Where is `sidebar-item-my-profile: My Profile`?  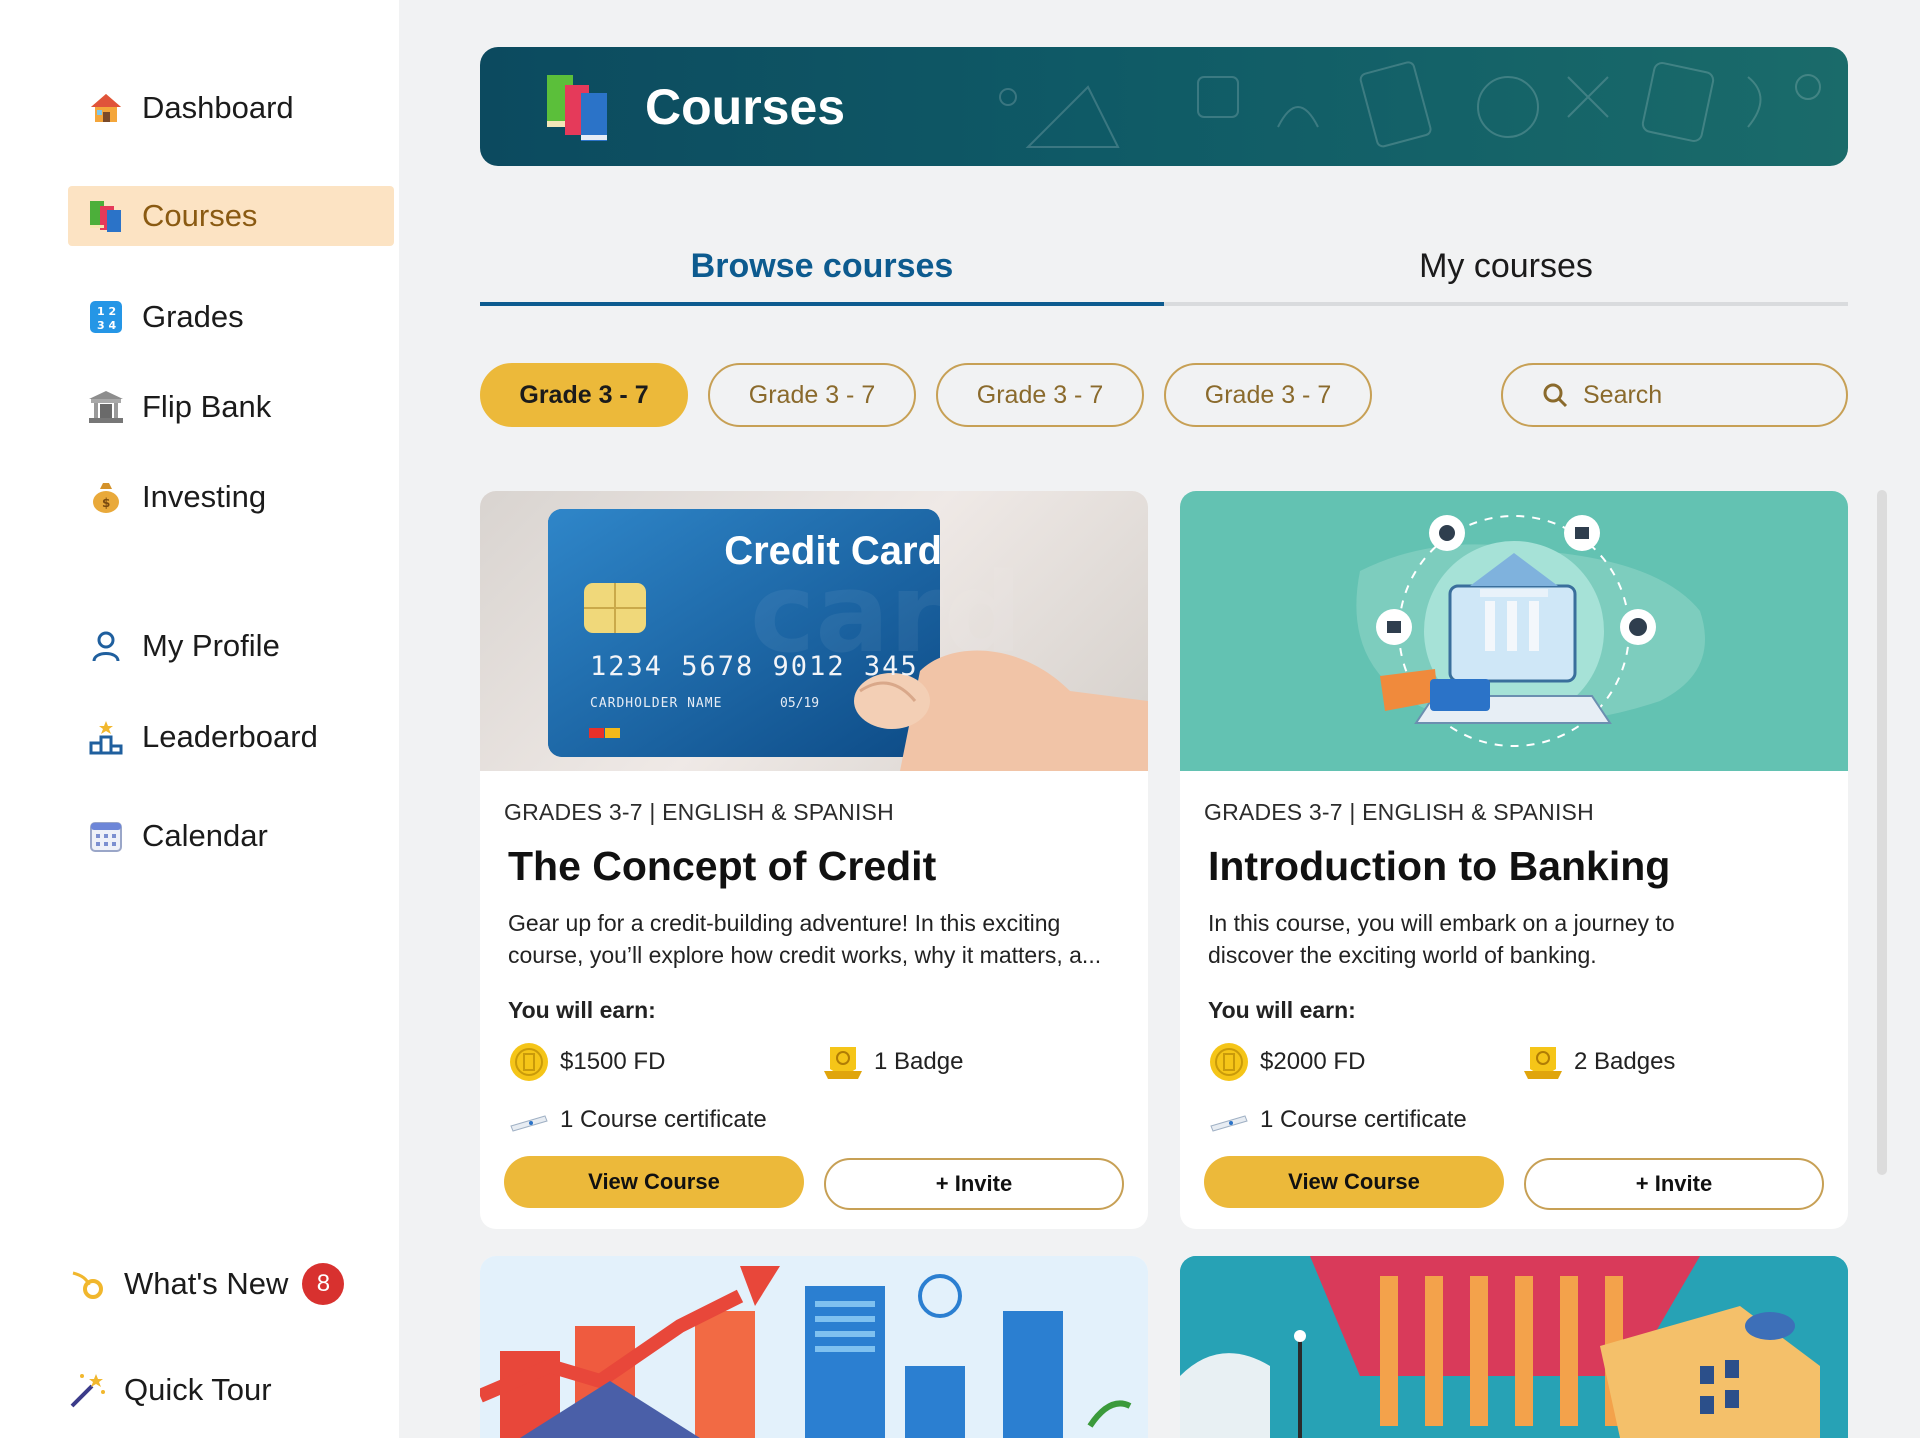 sidebar-item-my-profile: My Profile is located at coordinates (231, 646).